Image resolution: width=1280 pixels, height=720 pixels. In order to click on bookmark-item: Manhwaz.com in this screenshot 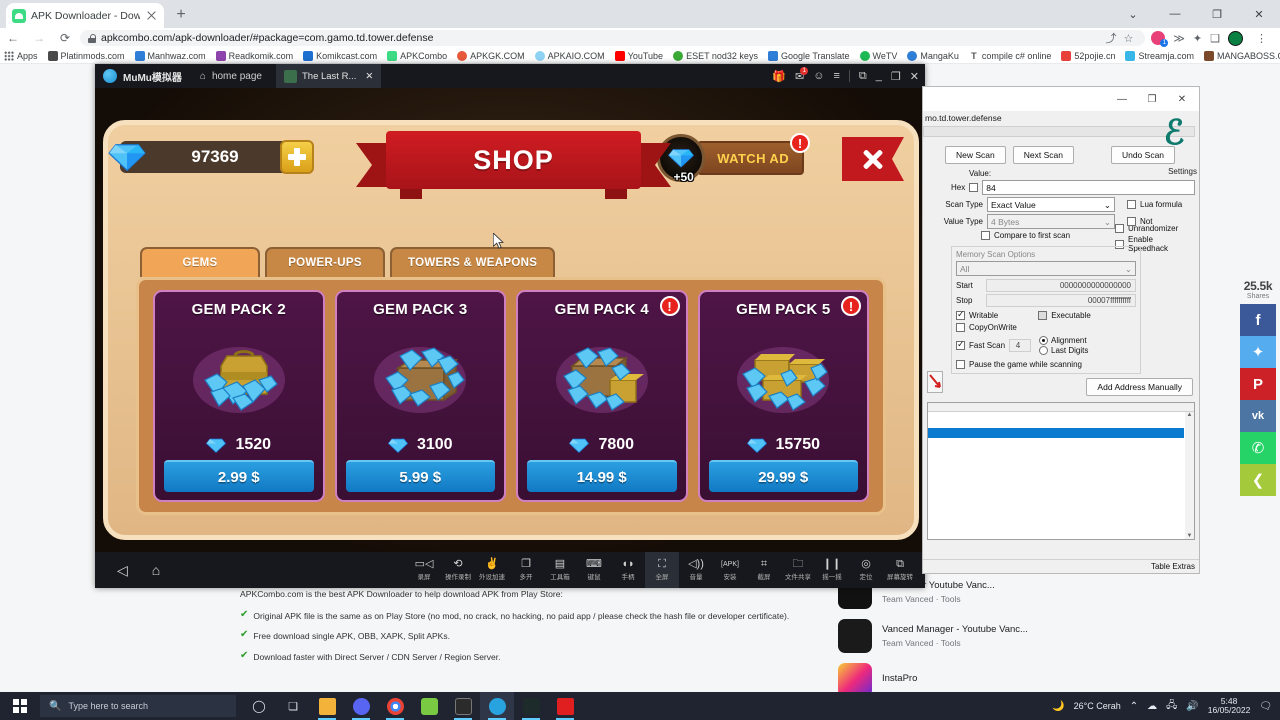, I will do `click(170, 55)`.